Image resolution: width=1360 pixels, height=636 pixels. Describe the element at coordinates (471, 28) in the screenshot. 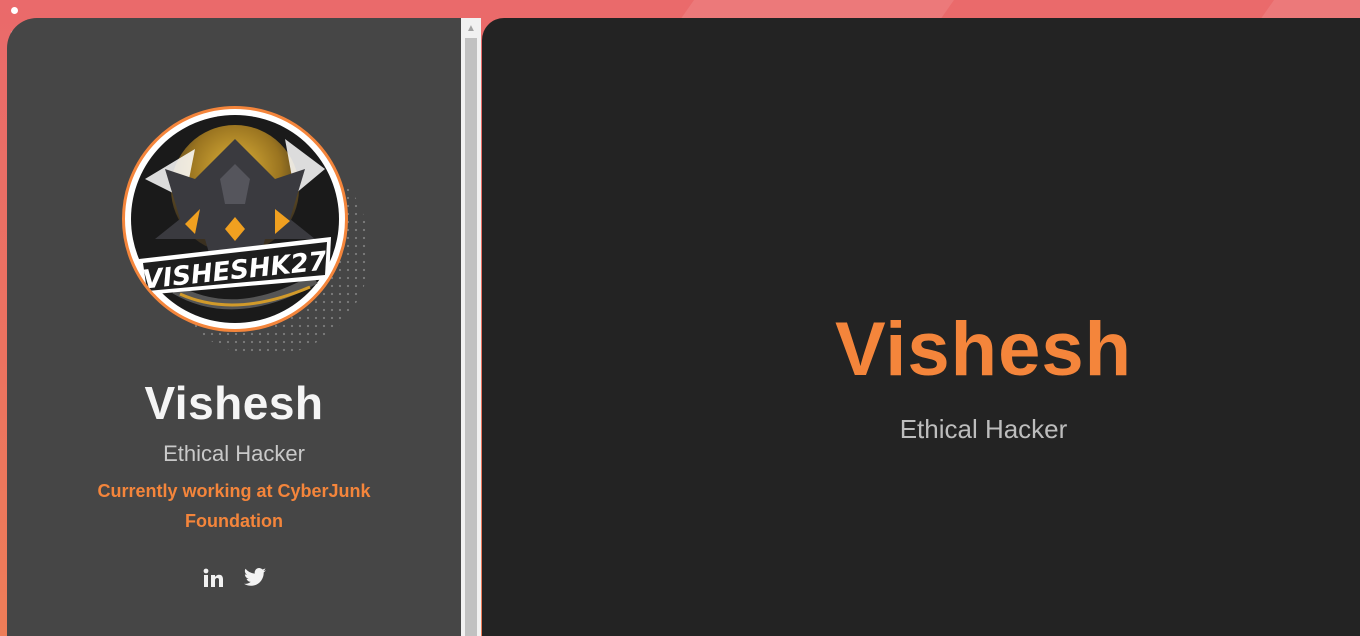

I see `scroll-up-arrow-icon: ▲` at that location.